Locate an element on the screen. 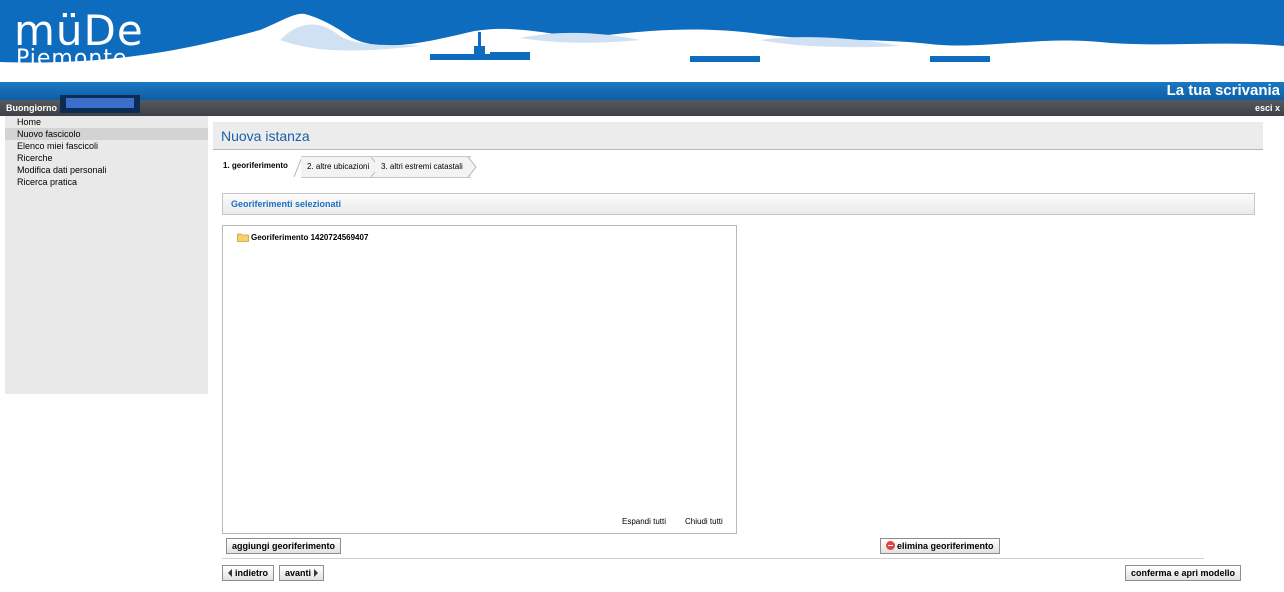 The width and height of the screenshot is (1284, 592). add-georiferimento-button: aggiungi georiferimento is located at coordinates (284, 546).